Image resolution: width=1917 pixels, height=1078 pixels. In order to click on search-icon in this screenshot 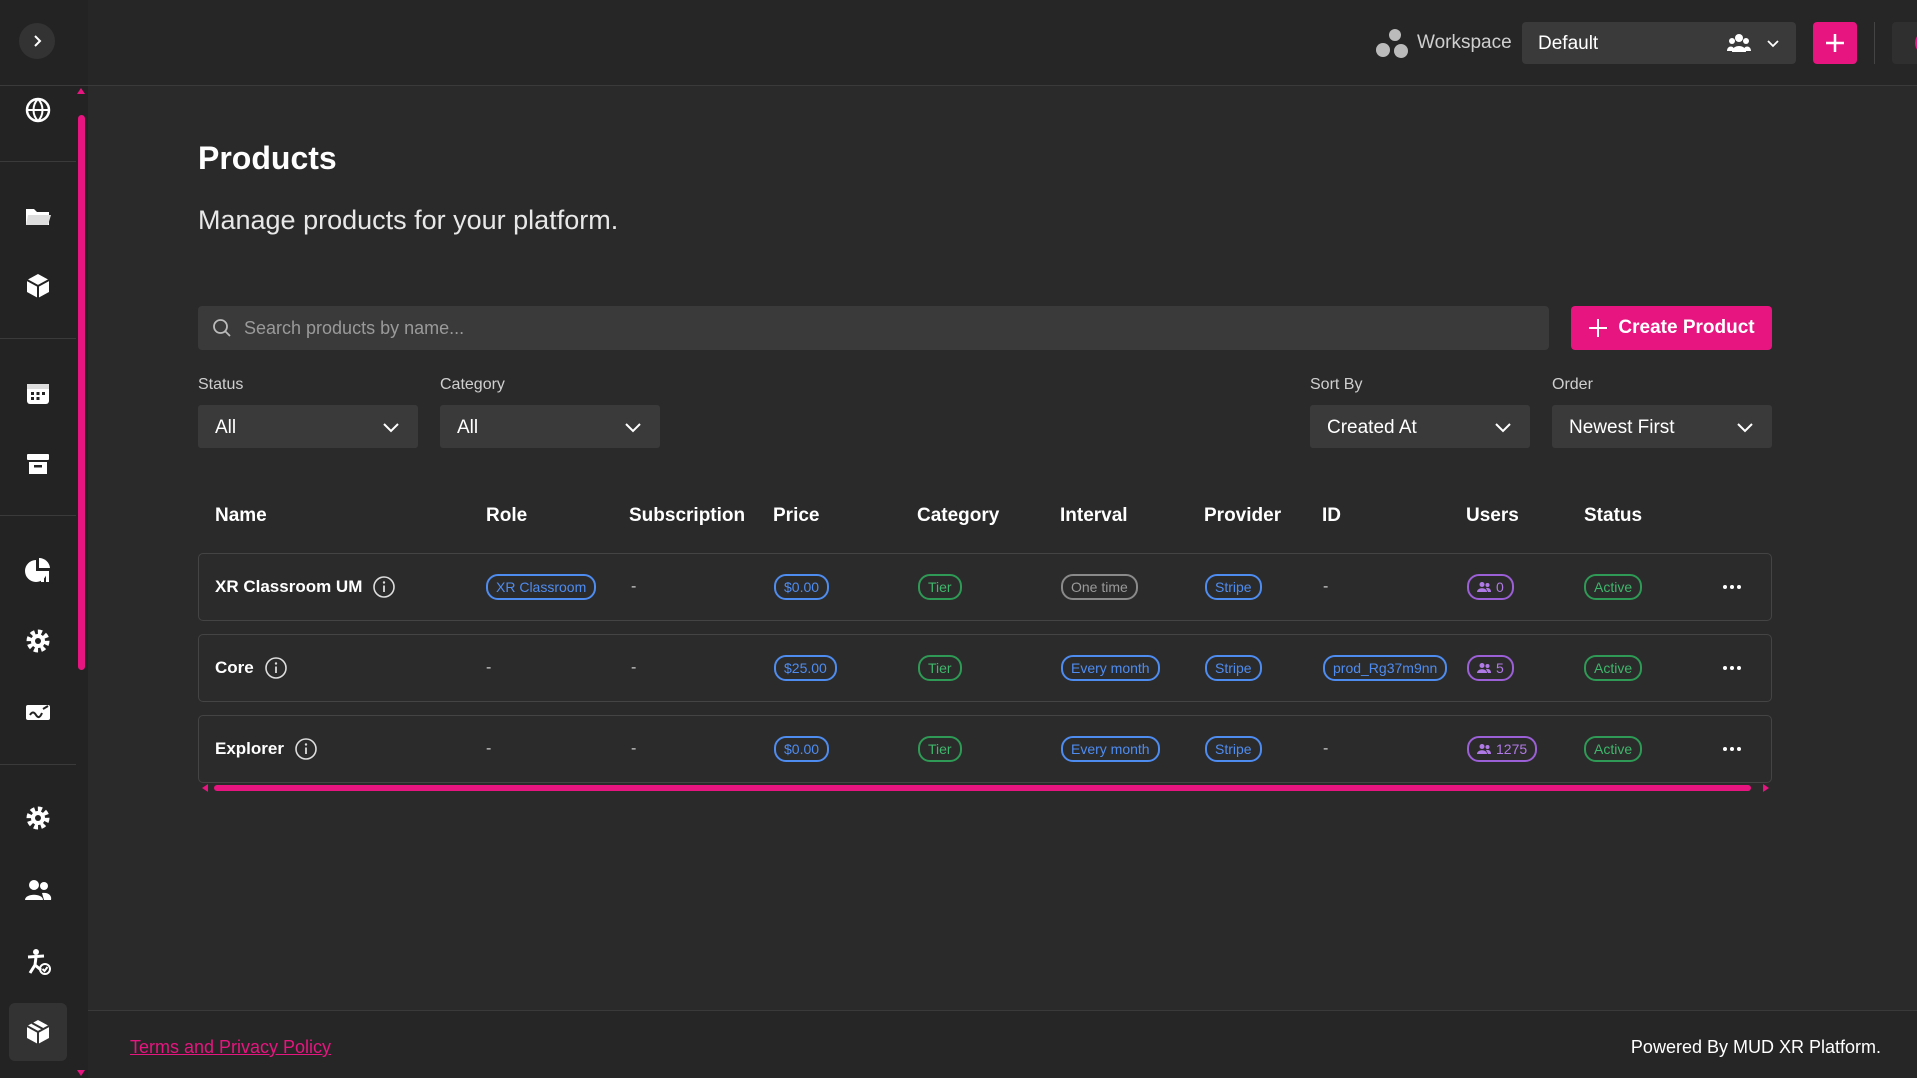, I will do `click(222, 328)`.